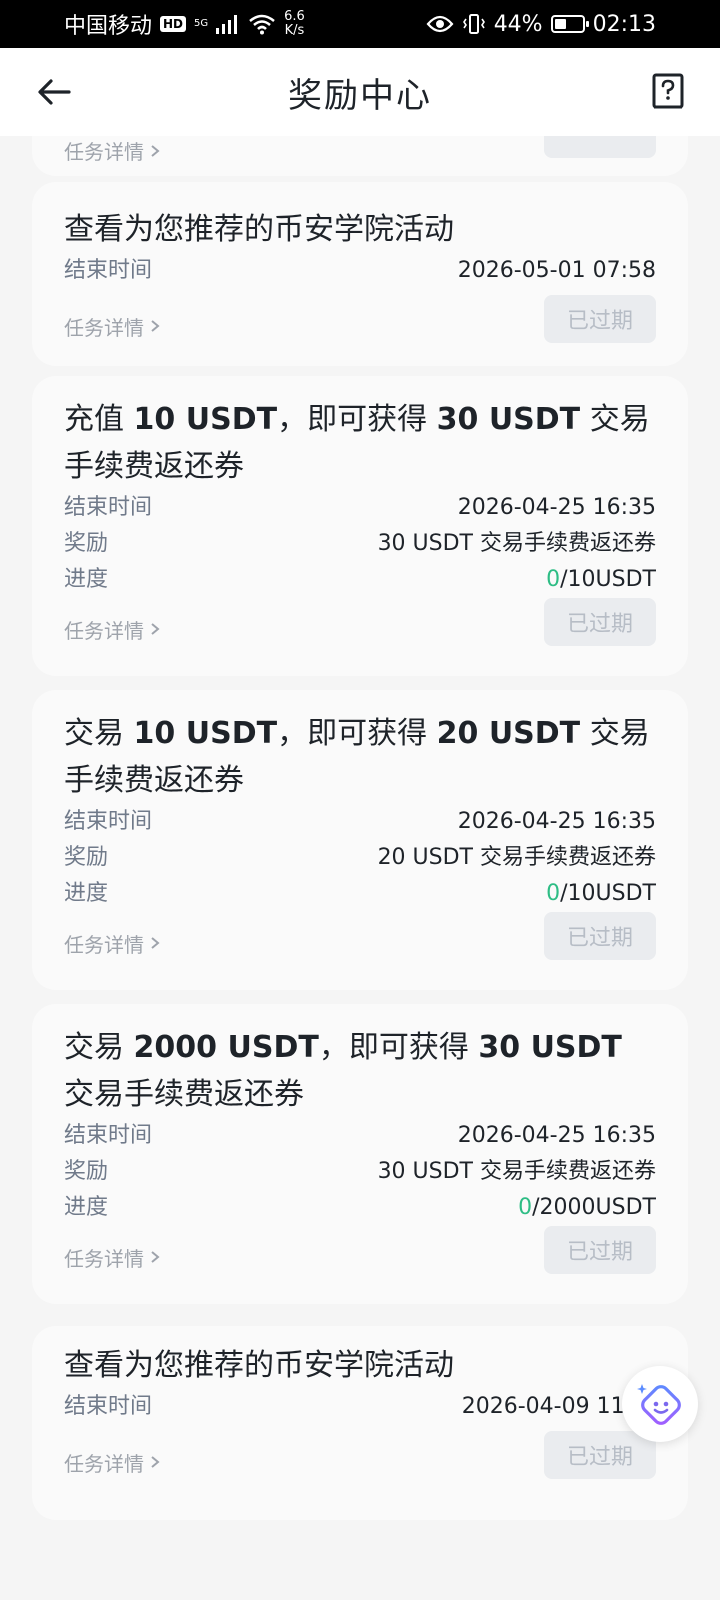  Describe the element at coordinates (201, 23) in the screenshot. I see `signal-type-label: 5G` at that location.